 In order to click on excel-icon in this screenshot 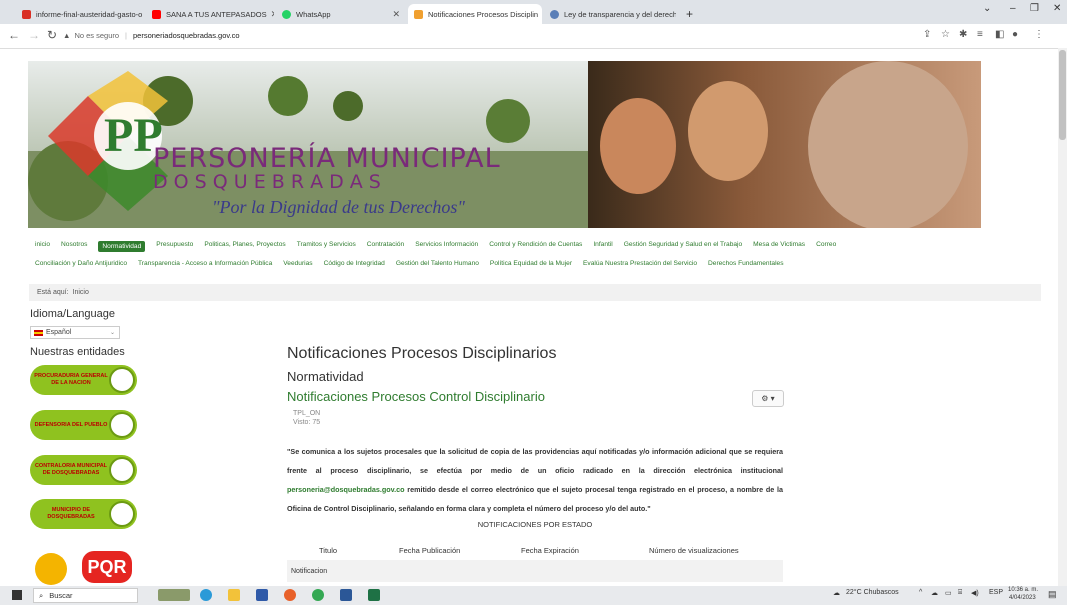, I will do `click(374, 595)`.